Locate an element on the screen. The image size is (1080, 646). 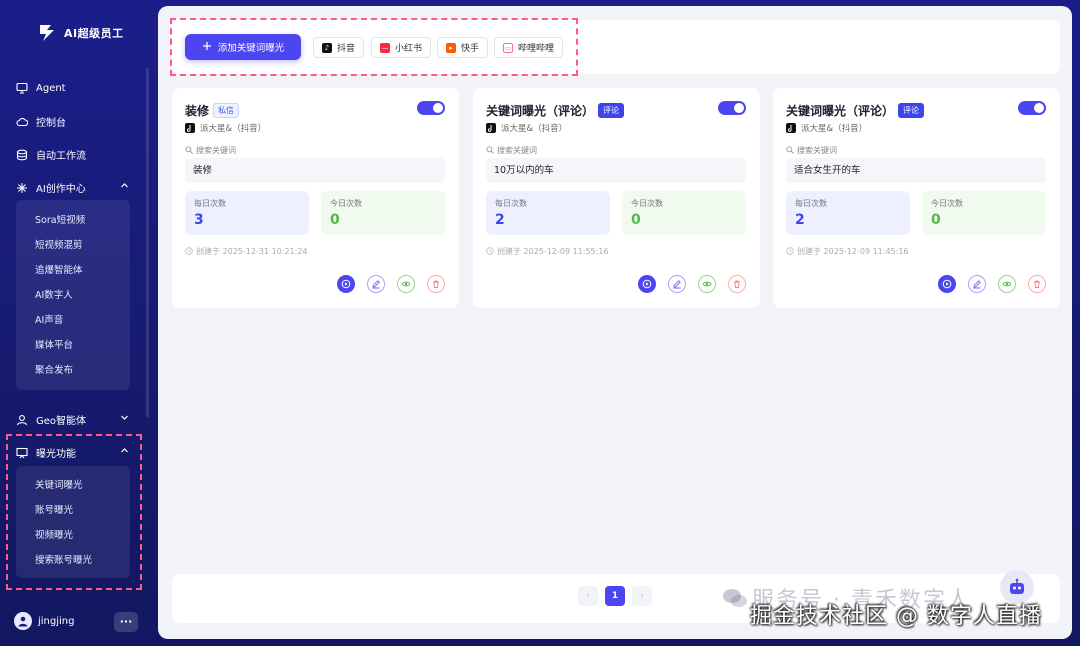
keyword-value: 装修 is located at coordinates (315, 170).